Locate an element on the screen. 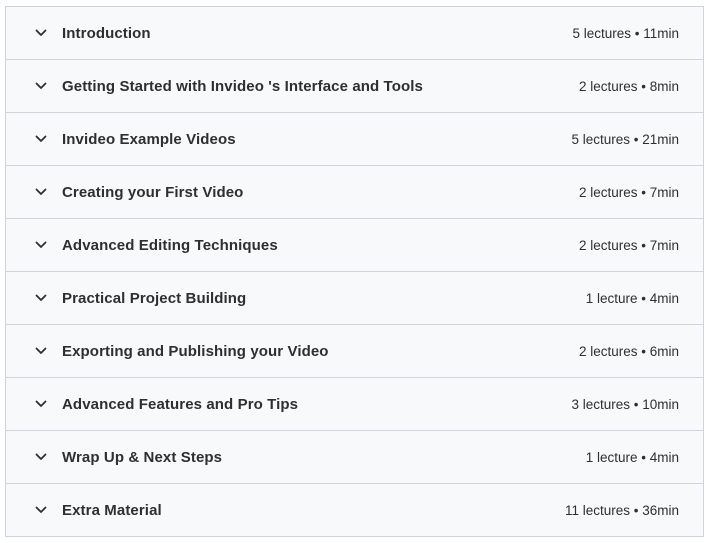 The image size is (711, 543). section-title: Wrap Up & Next Steps is located at coordinates (142, 457).